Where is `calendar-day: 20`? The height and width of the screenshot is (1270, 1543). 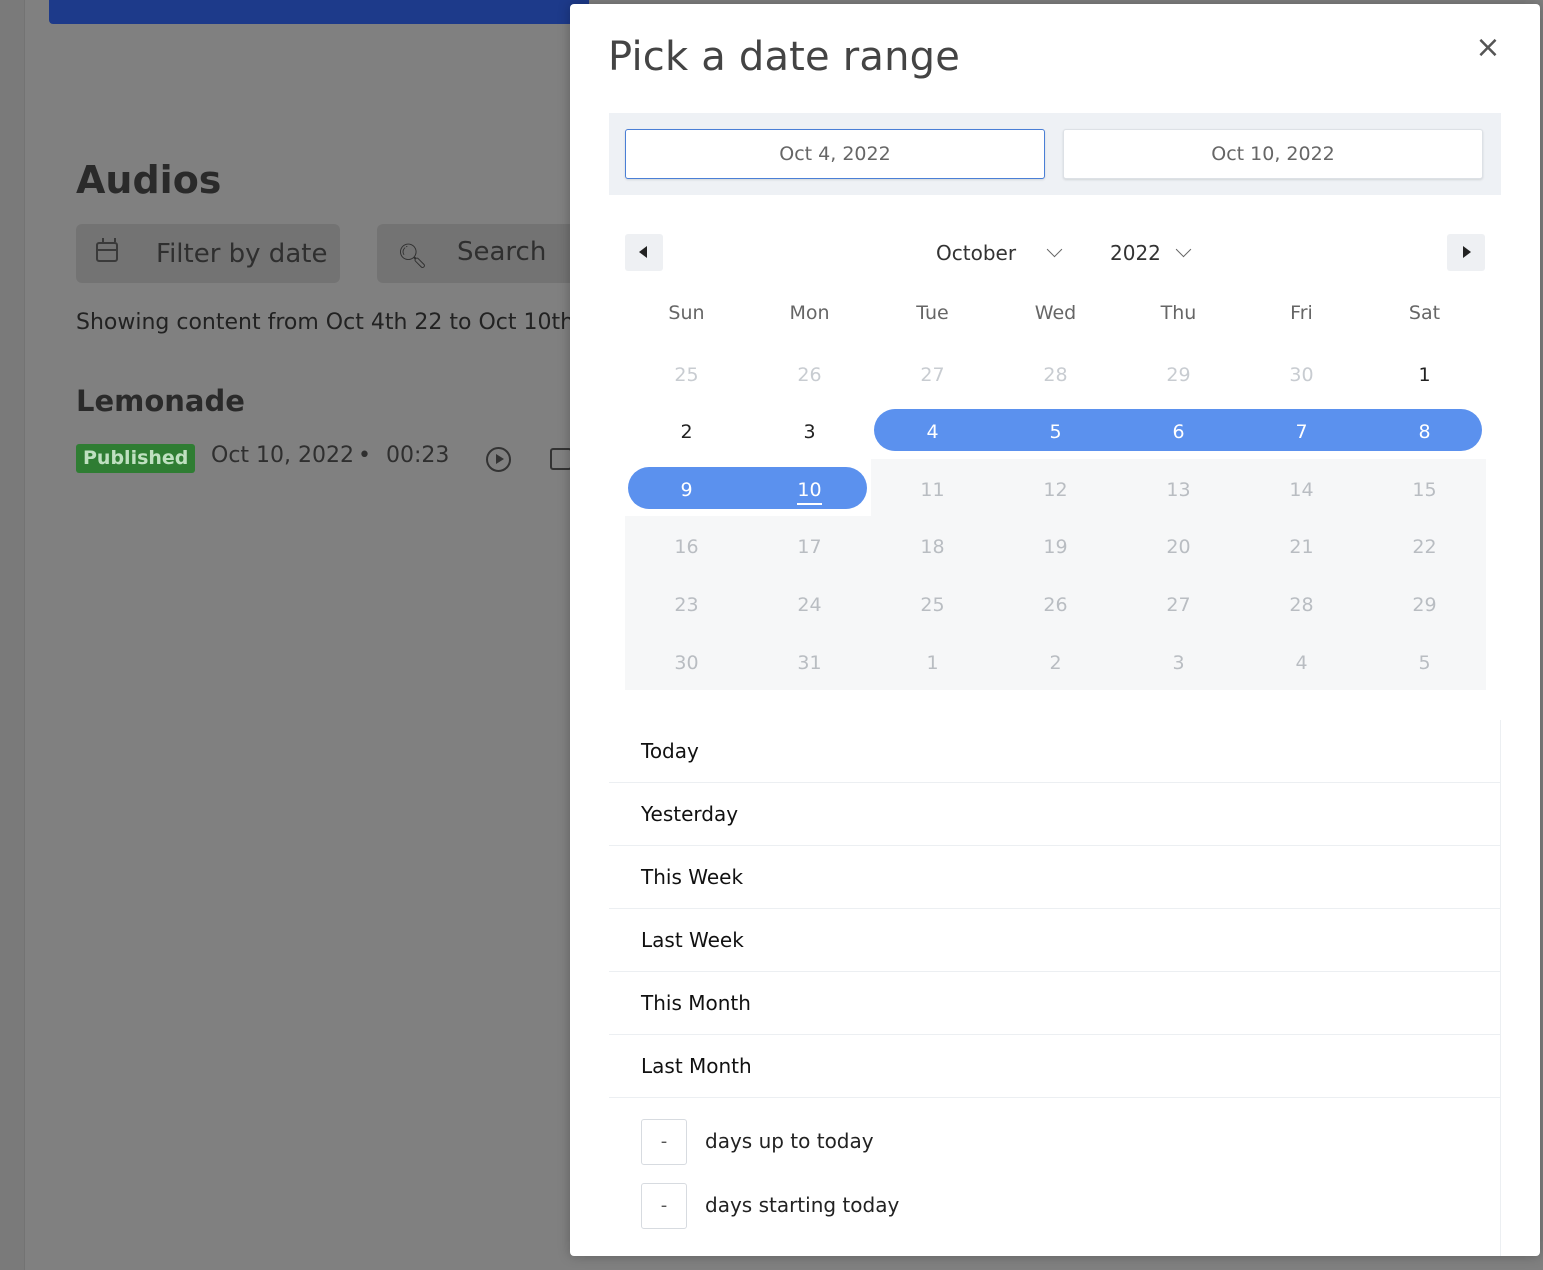
calendar-day: 20 is located at coordinates (1178, 547).